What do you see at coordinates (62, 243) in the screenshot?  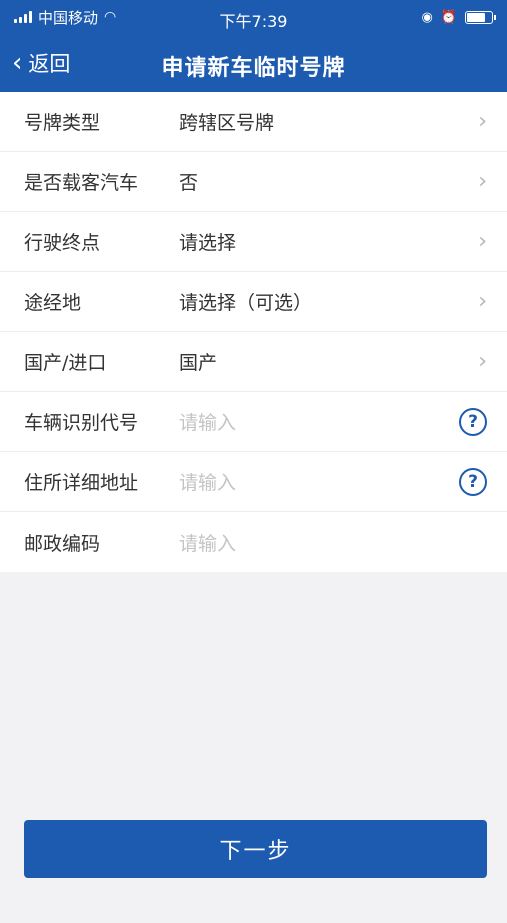 I see `destination-label: 行驶终点` at bounding box center [62, 243].